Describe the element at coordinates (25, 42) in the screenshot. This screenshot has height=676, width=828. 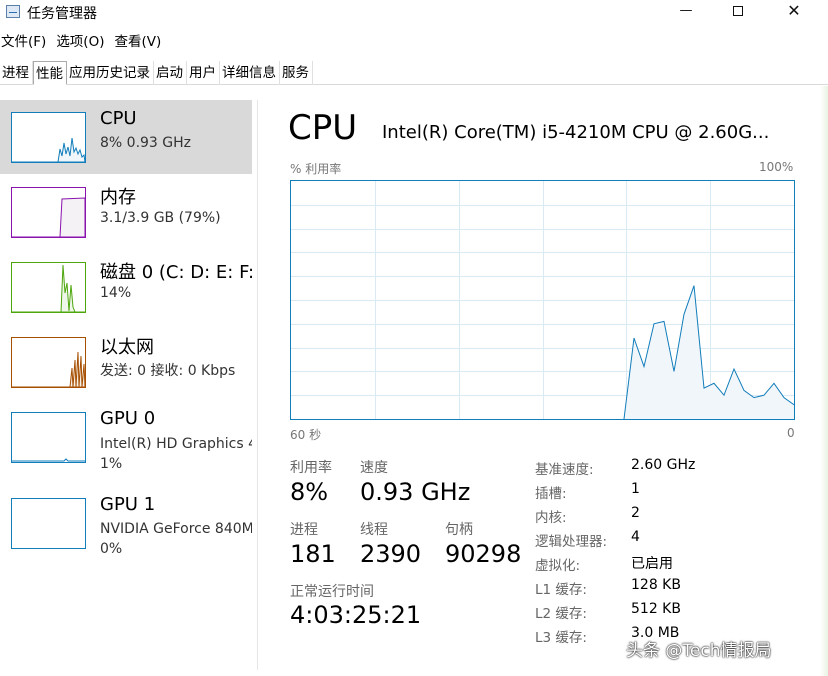
I see `menu-file: 文件(F)` at that location.